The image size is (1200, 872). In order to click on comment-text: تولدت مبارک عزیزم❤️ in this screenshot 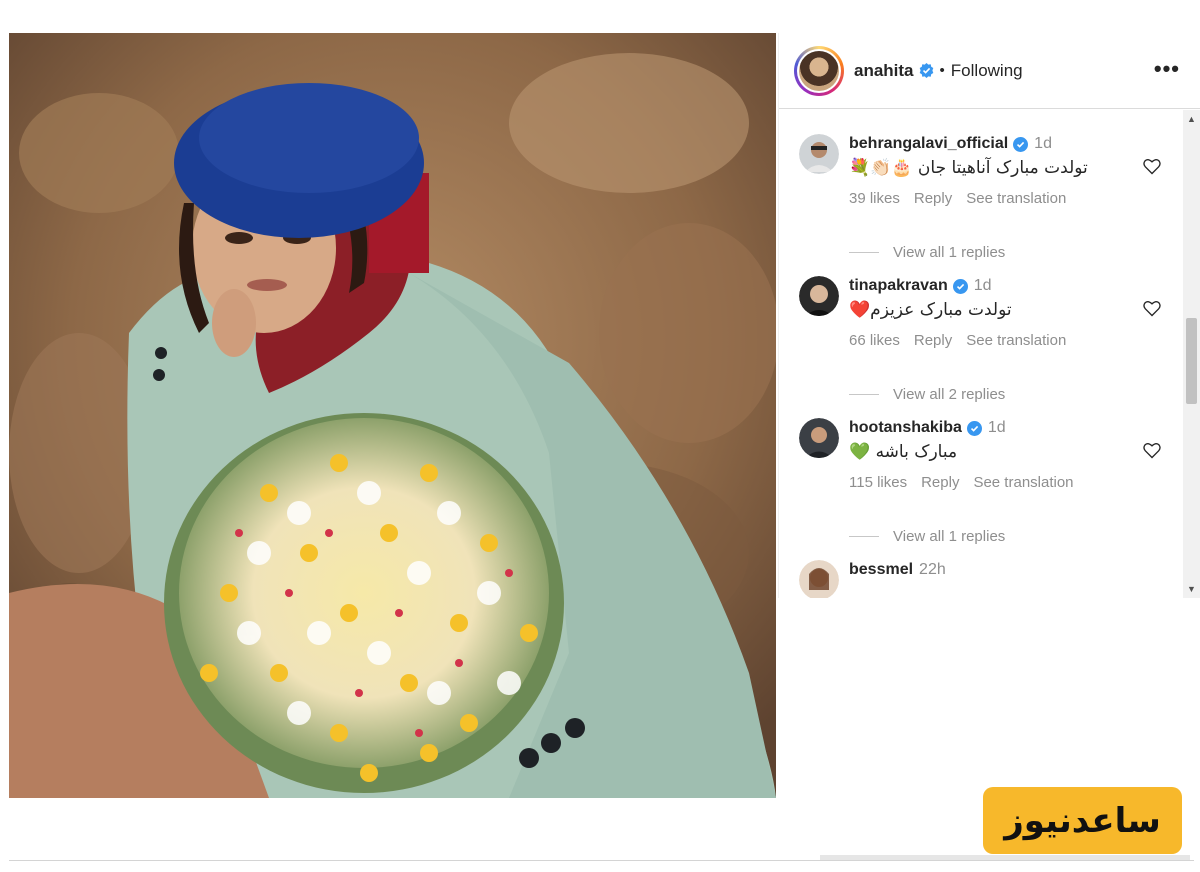, I will do `click(930, 310)`.